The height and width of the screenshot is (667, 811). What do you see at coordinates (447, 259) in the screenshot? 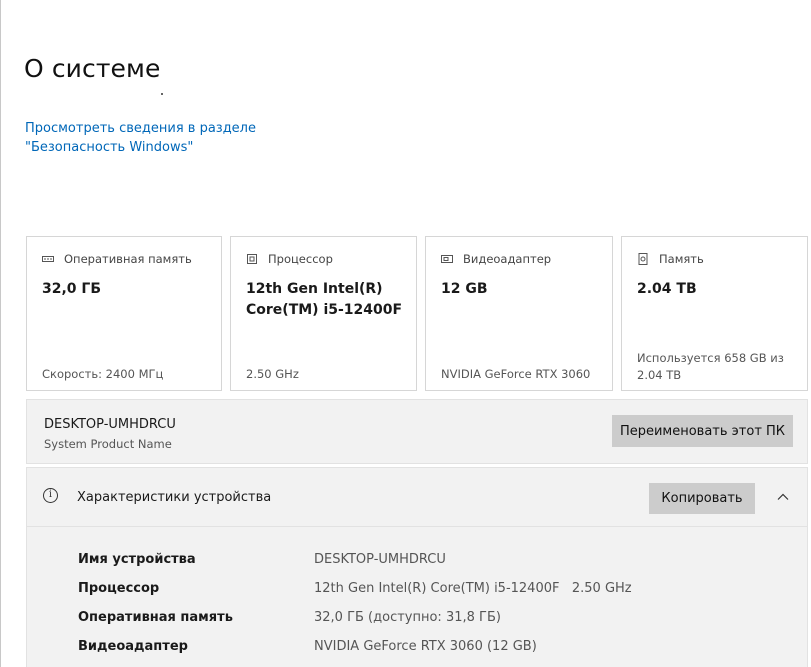
I see `display-adapter-icon` at bounding box center [447, 259].